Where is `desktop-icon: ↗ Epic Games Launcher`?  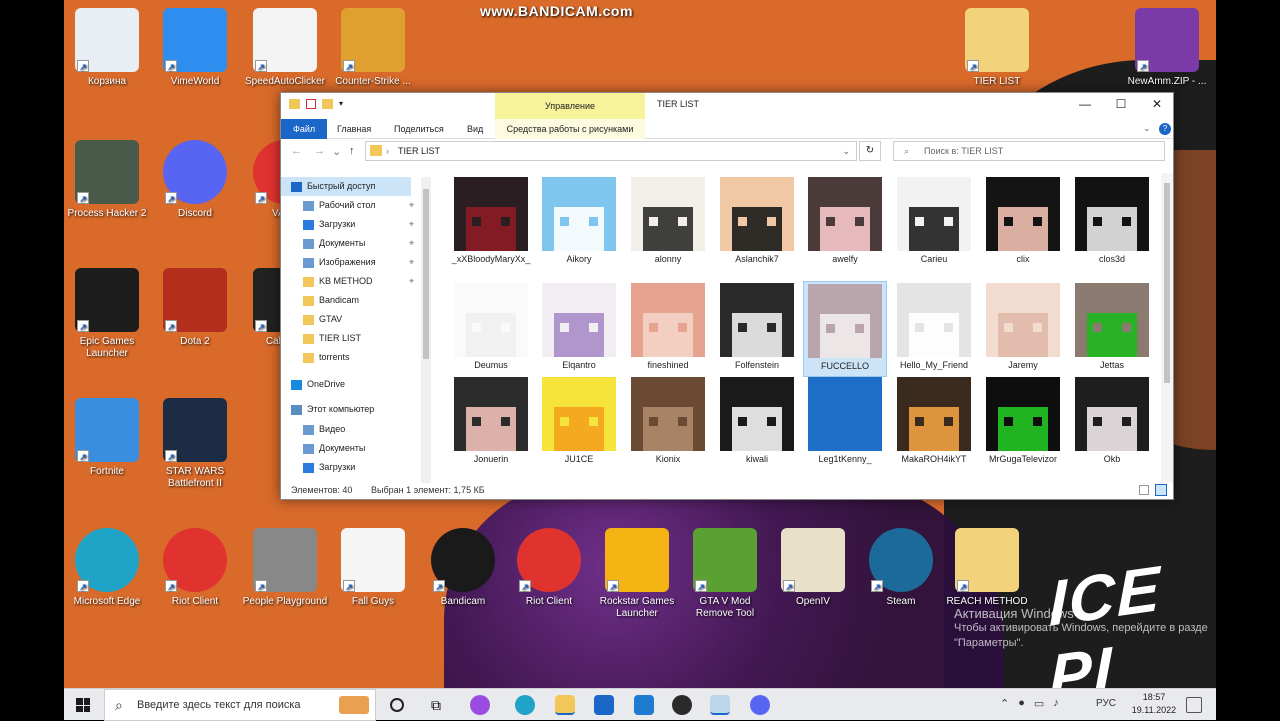 desktop-icon: ↗ Epic Games Launcher is located at coordinates (107, 314).